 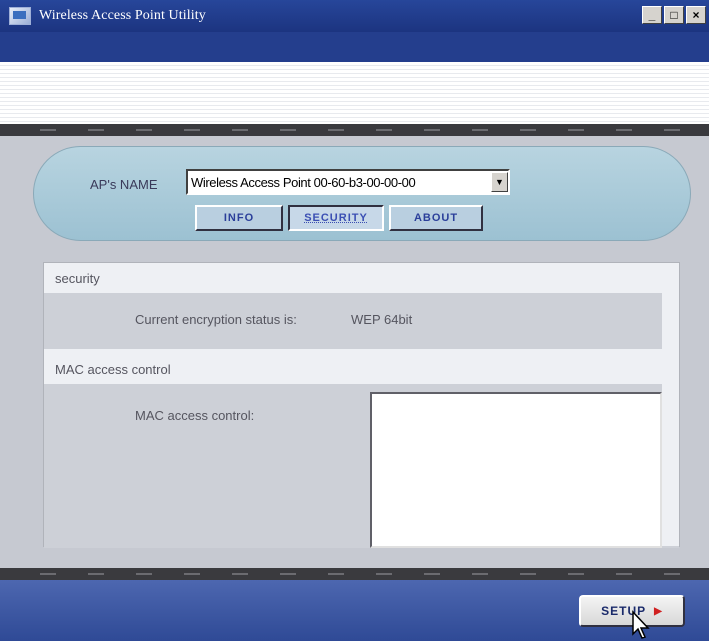 I want to click on window-controls: _ □ ×, so click(x=674, y=15).